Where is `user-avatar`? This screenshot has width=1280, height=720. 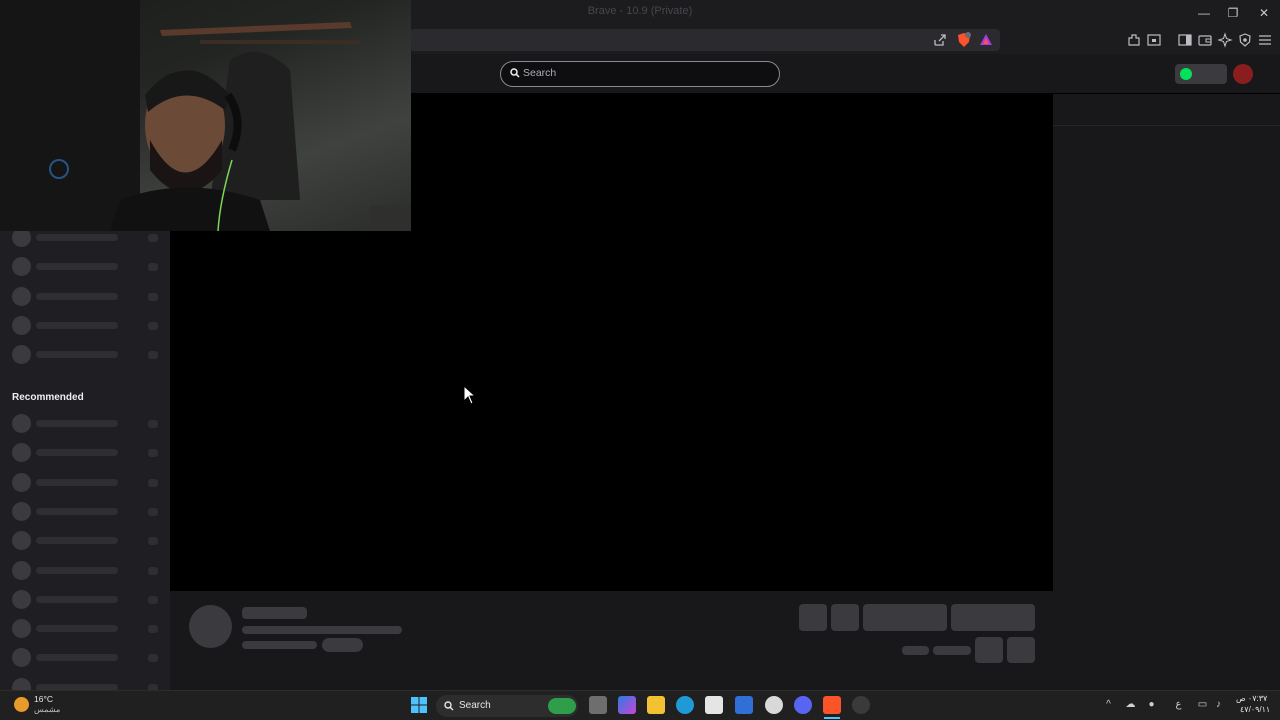
user-avatar is located at coordinates (1243, 74).